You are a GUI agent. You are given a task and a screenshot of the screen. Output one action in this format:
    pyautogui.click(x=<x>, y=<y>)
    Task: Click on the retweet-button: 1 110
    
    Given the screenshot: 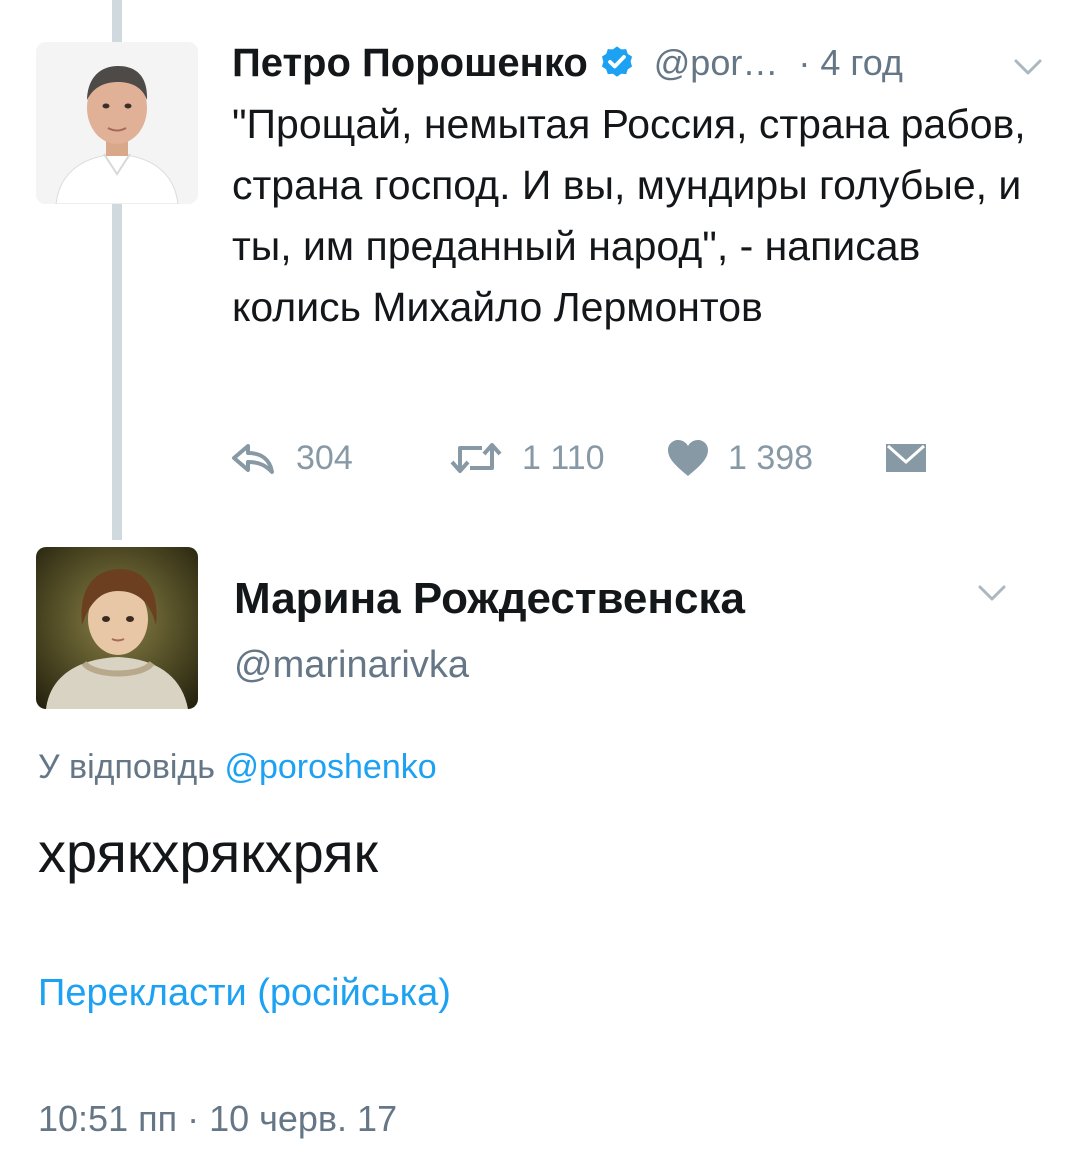 What is the action you would take?
    pyautogui.click(x=557, y=458)
    